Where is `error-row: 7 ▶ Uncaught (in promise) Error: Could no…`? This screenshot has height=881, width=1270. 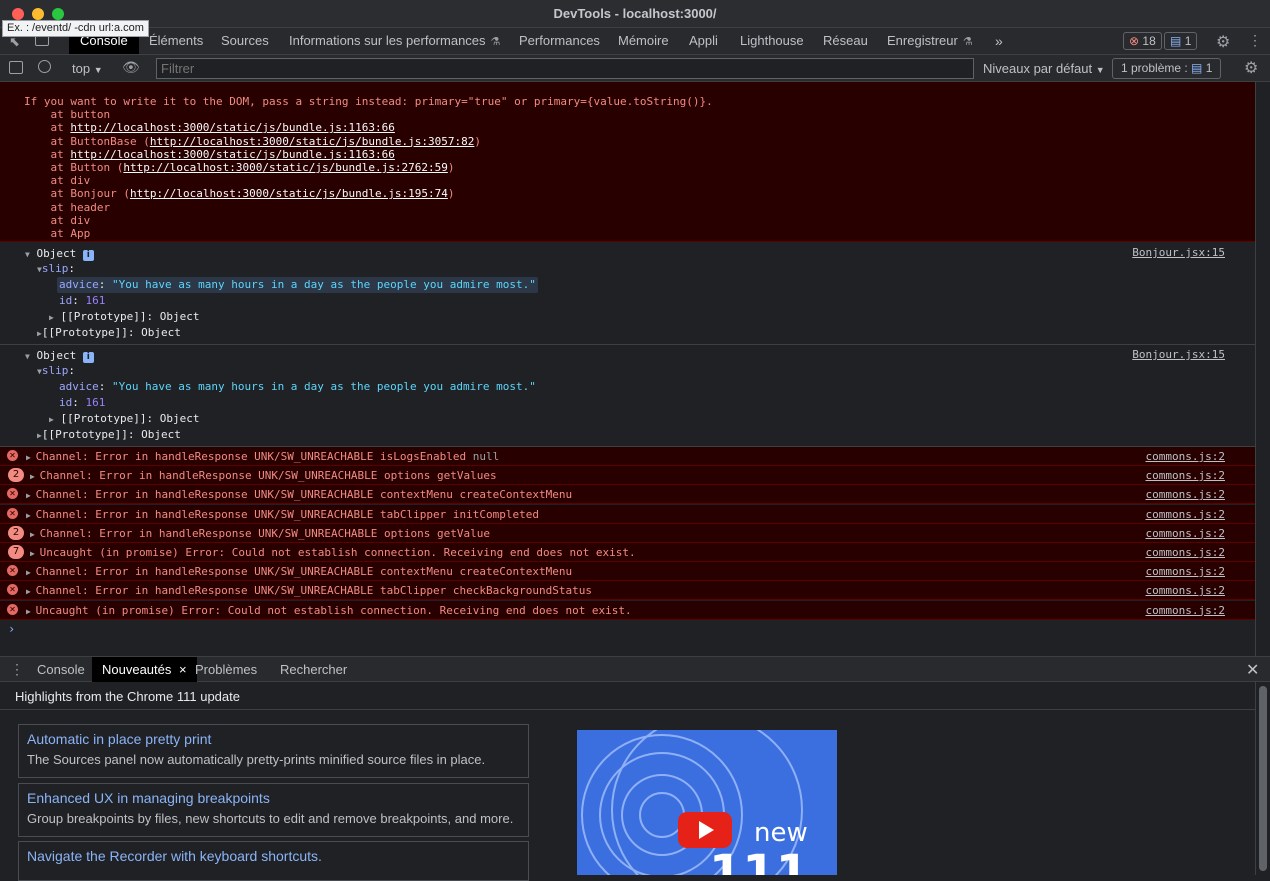
error-row: 7 ▶ Uncaught (in promise) Error: Could no… is located at coordinates (627, 552).